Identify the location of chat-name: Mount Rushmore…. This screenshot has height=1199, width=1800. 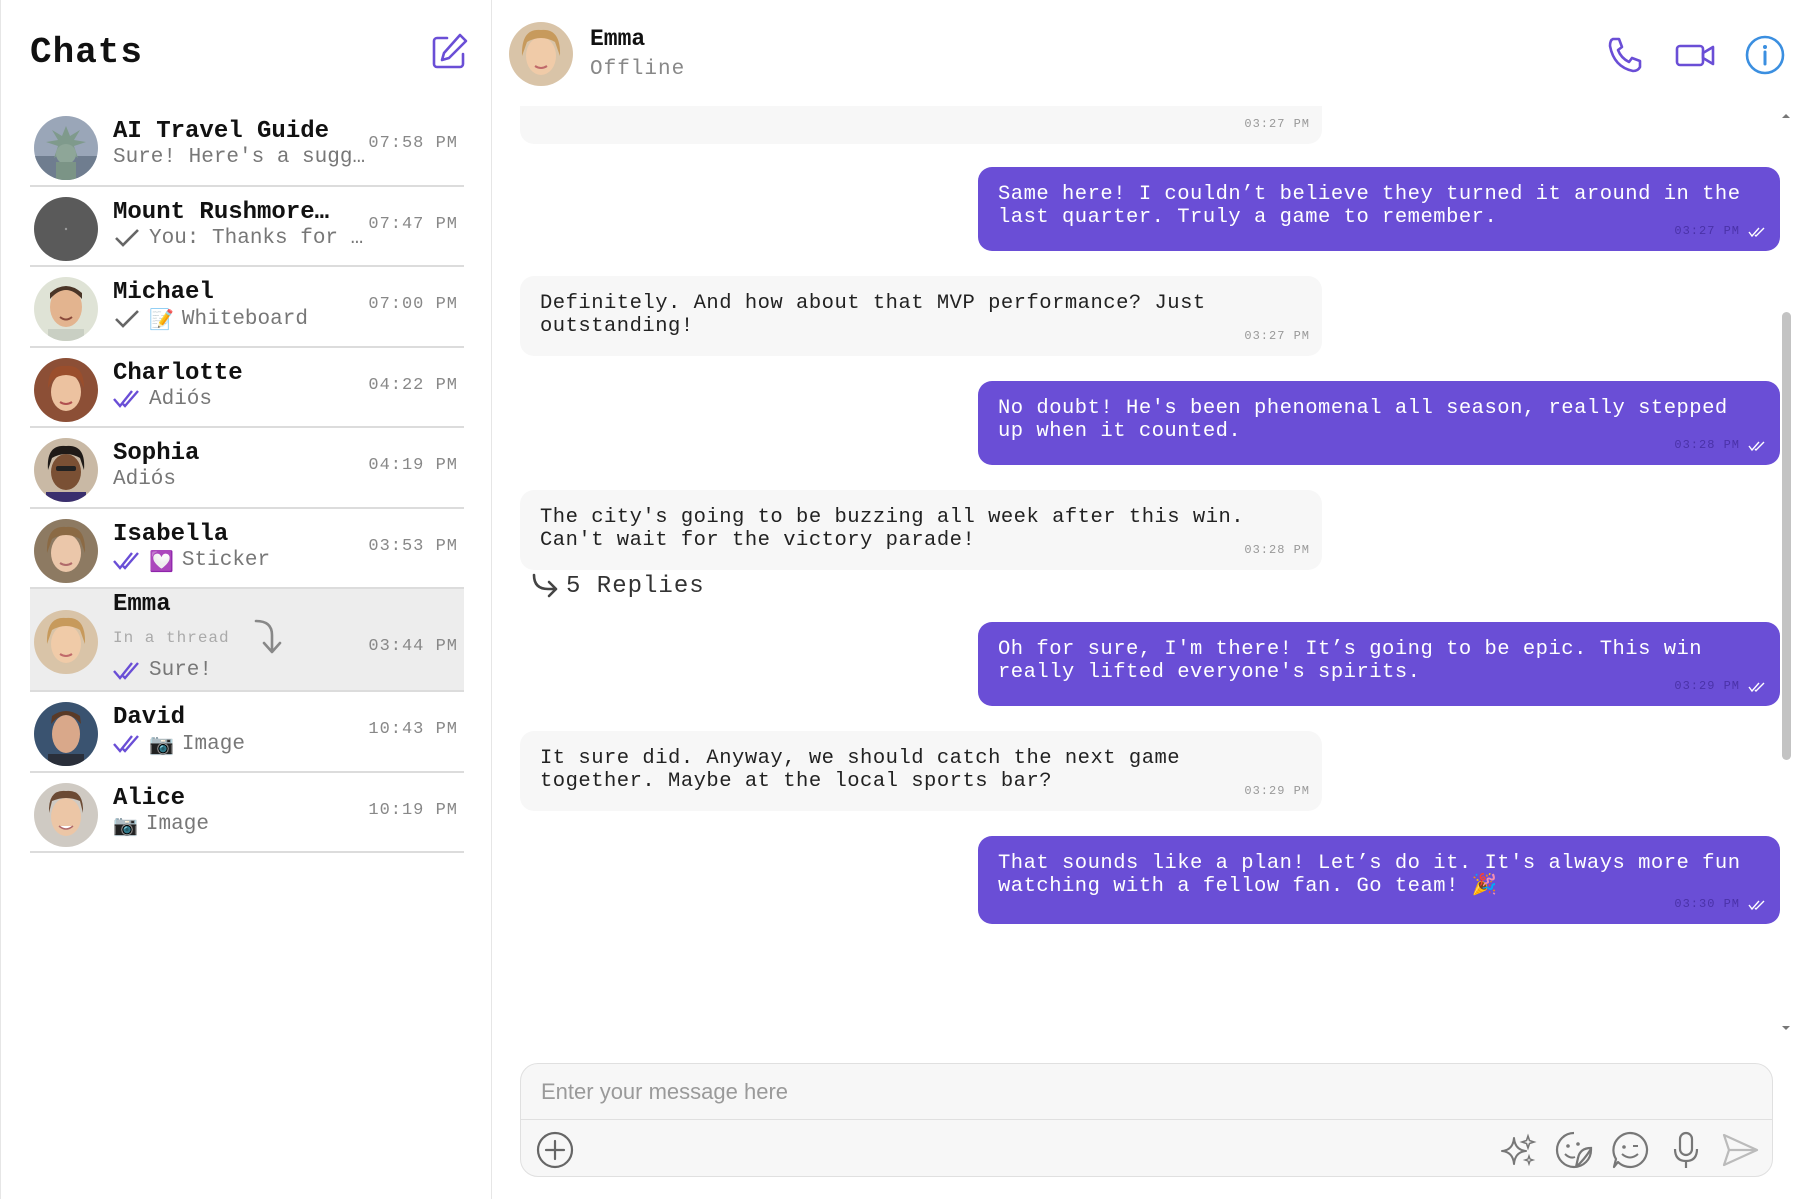
(221, 212).